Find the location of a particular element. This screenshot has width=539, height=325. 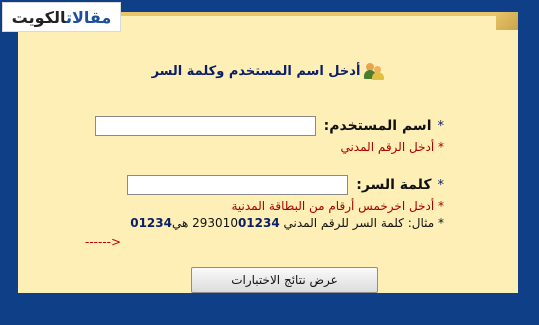

form-header: أدخل اسم المستخدم وكلمة السر is located at coordinates (268, 71).